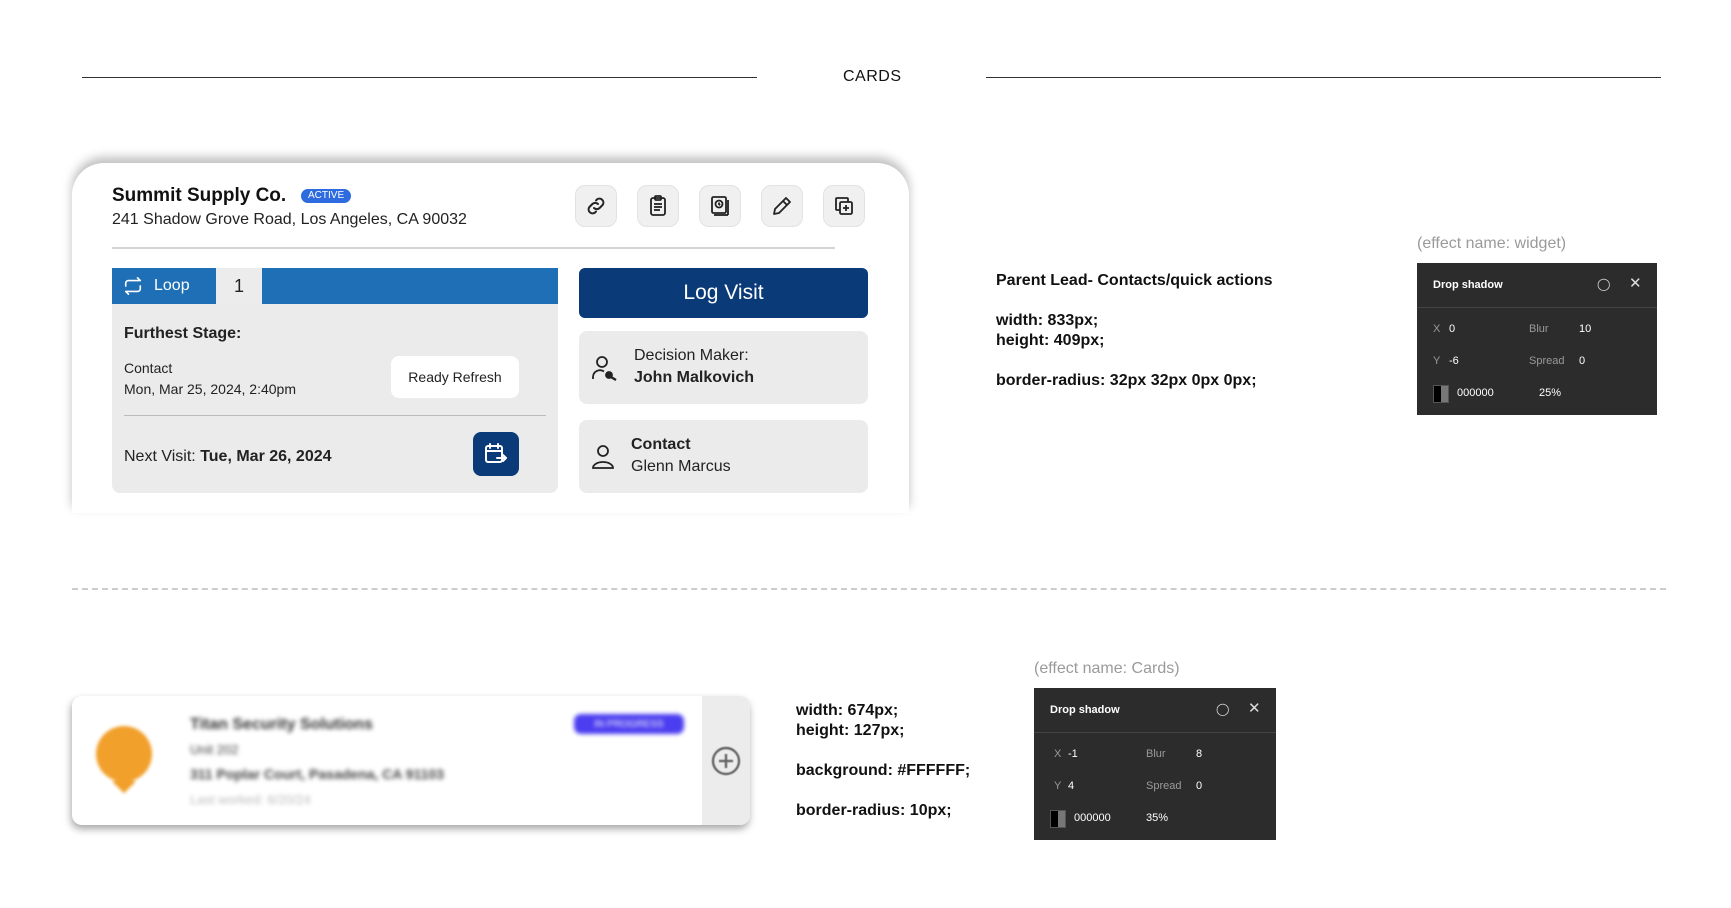 The height and width of the screenshot is (908, 1731). I want to click on loop-count: 1, so click(239, 286).